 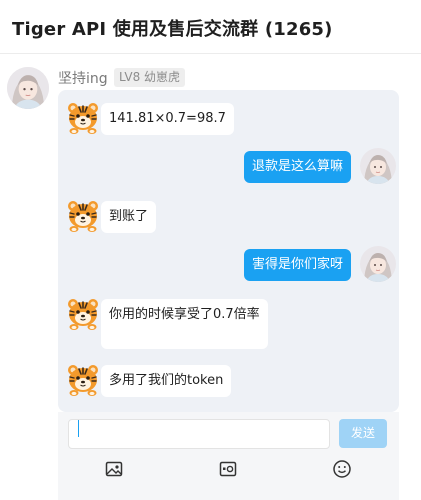 I want to click on message-input, so click(x=199, y=434).